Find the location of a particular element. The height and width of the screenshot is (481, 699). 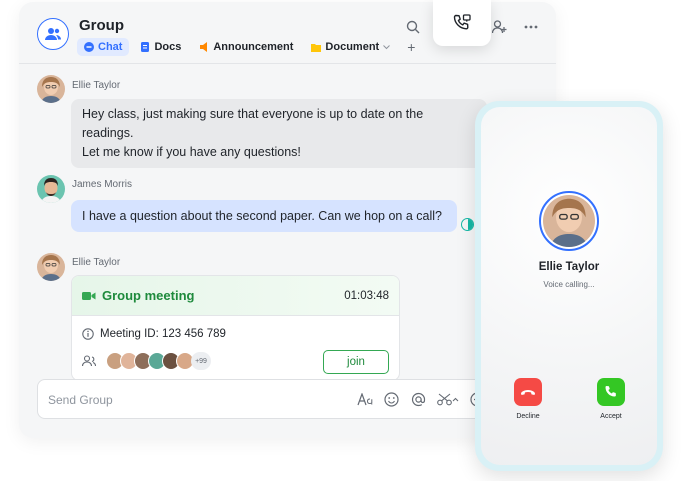

hang-up-icon is located at coordinates (528, 392).